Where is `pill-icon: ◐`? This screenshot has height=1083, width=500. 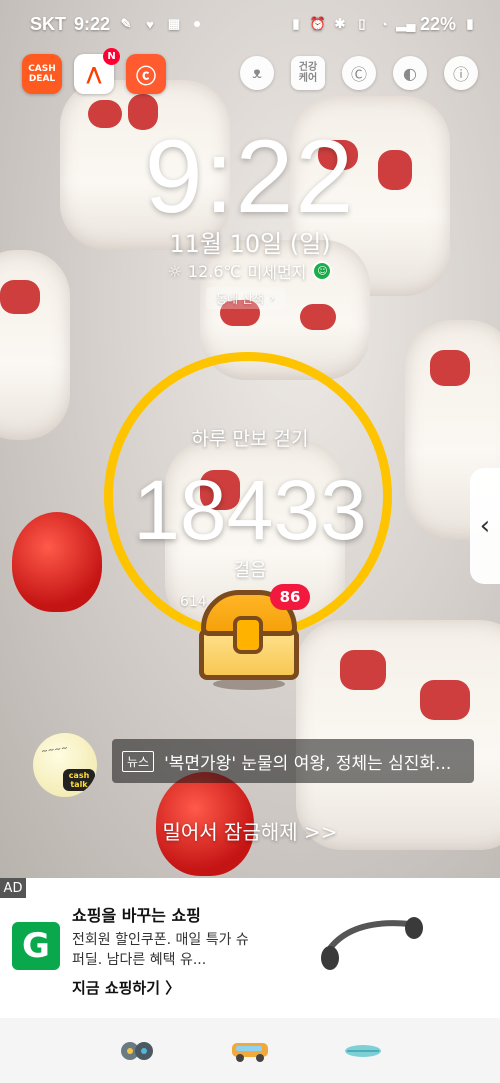
pill-icon: ◐ is located at coordinates (410, 73).